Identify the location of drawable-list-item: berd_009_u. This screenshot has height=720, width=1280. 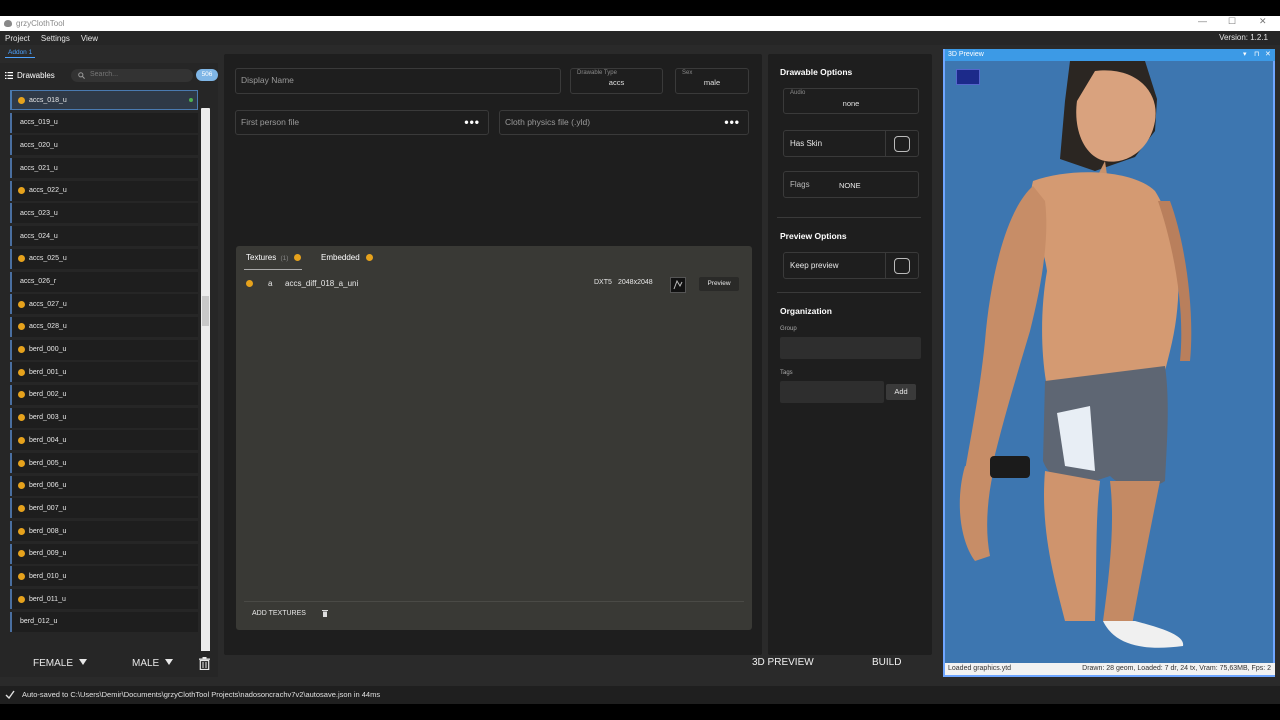
(104, 553).